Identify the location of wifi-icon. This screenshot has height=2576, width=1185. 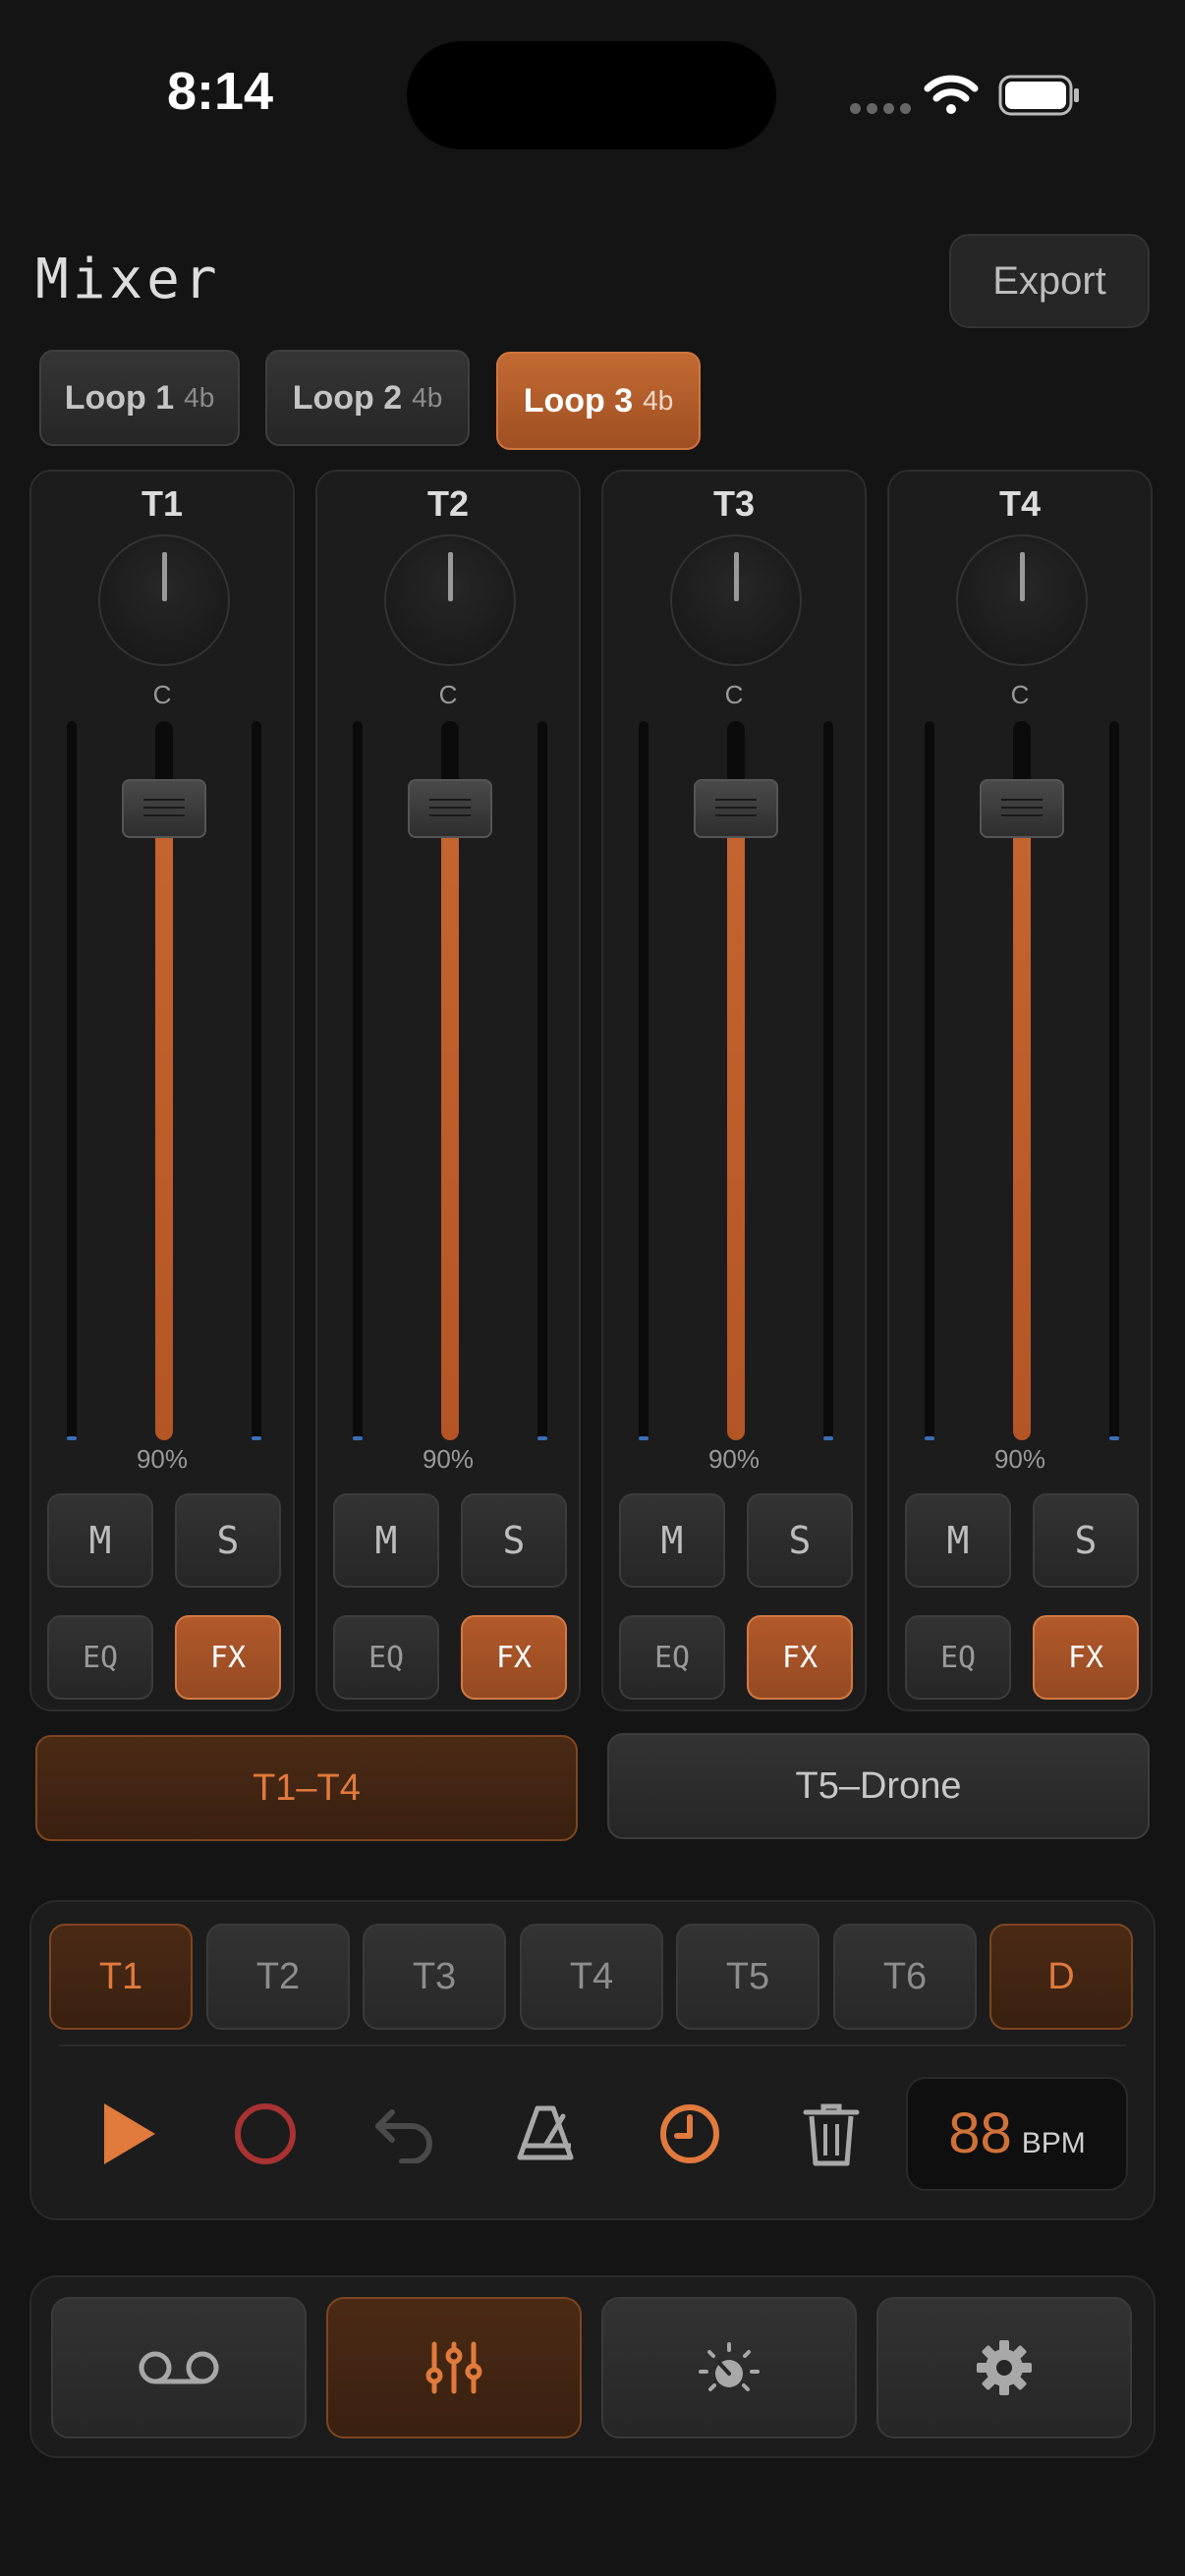
(952, 94).